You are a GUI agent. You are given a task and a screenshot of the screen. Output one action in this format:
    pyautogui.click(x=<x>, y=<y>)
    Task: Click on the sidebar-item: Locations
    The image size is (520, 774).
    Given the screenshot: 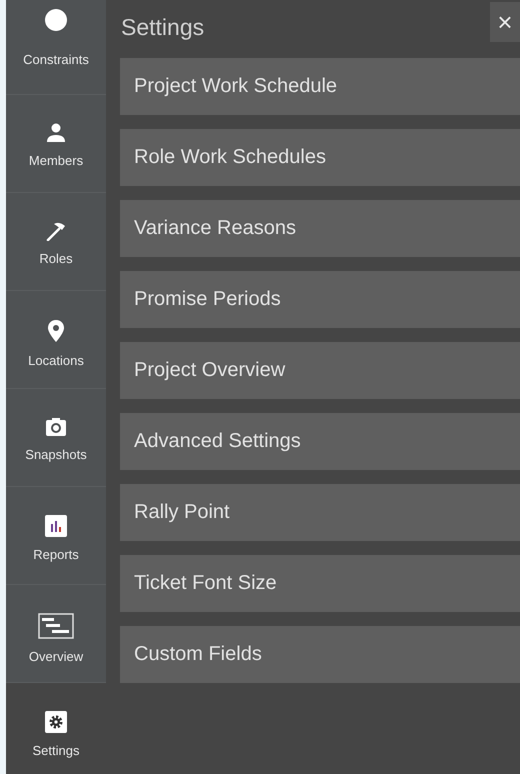 What is the action you would take?
    pyautogui.click(x=56, y=340)
    